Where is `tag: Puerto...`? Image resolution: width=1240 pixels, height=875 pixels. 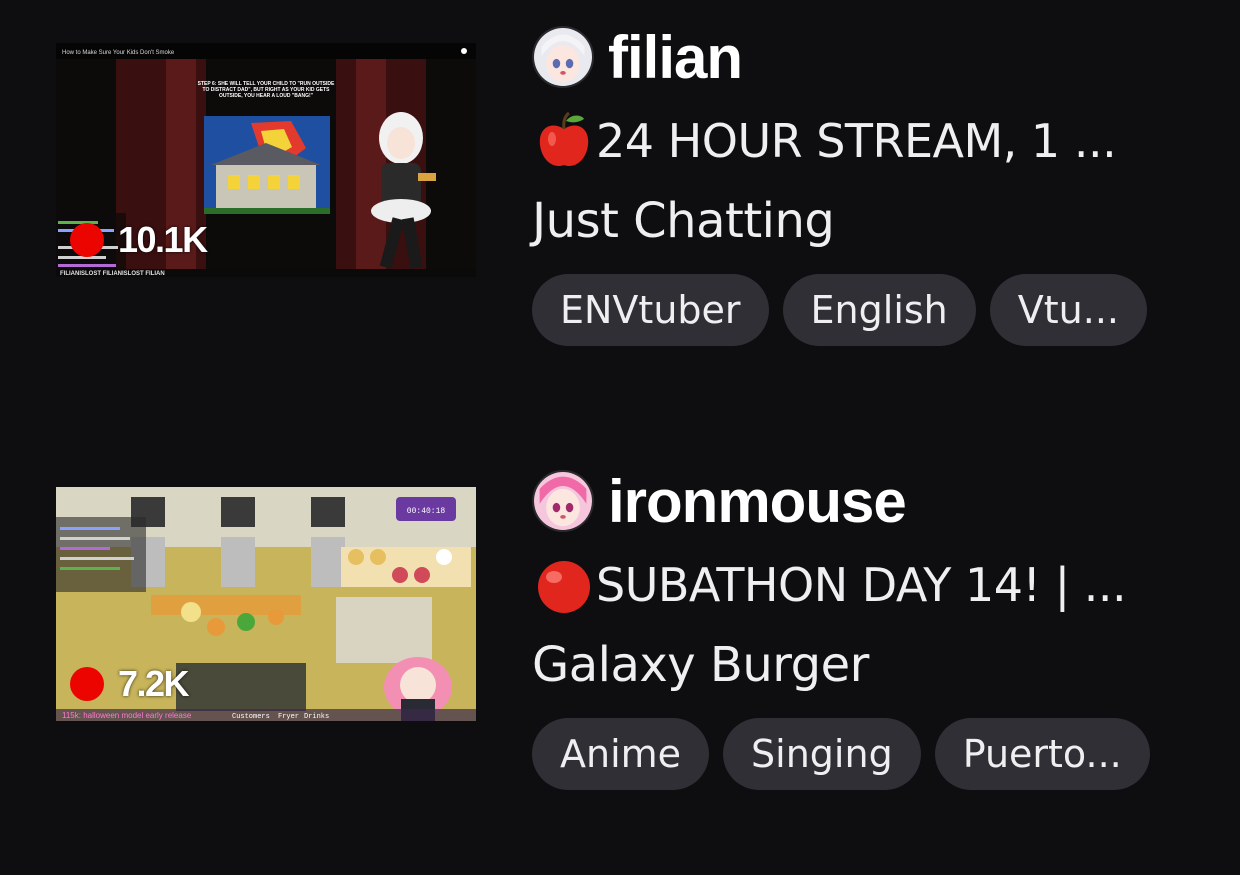 tag: Puerto... is located at coordinates (1042, 754).